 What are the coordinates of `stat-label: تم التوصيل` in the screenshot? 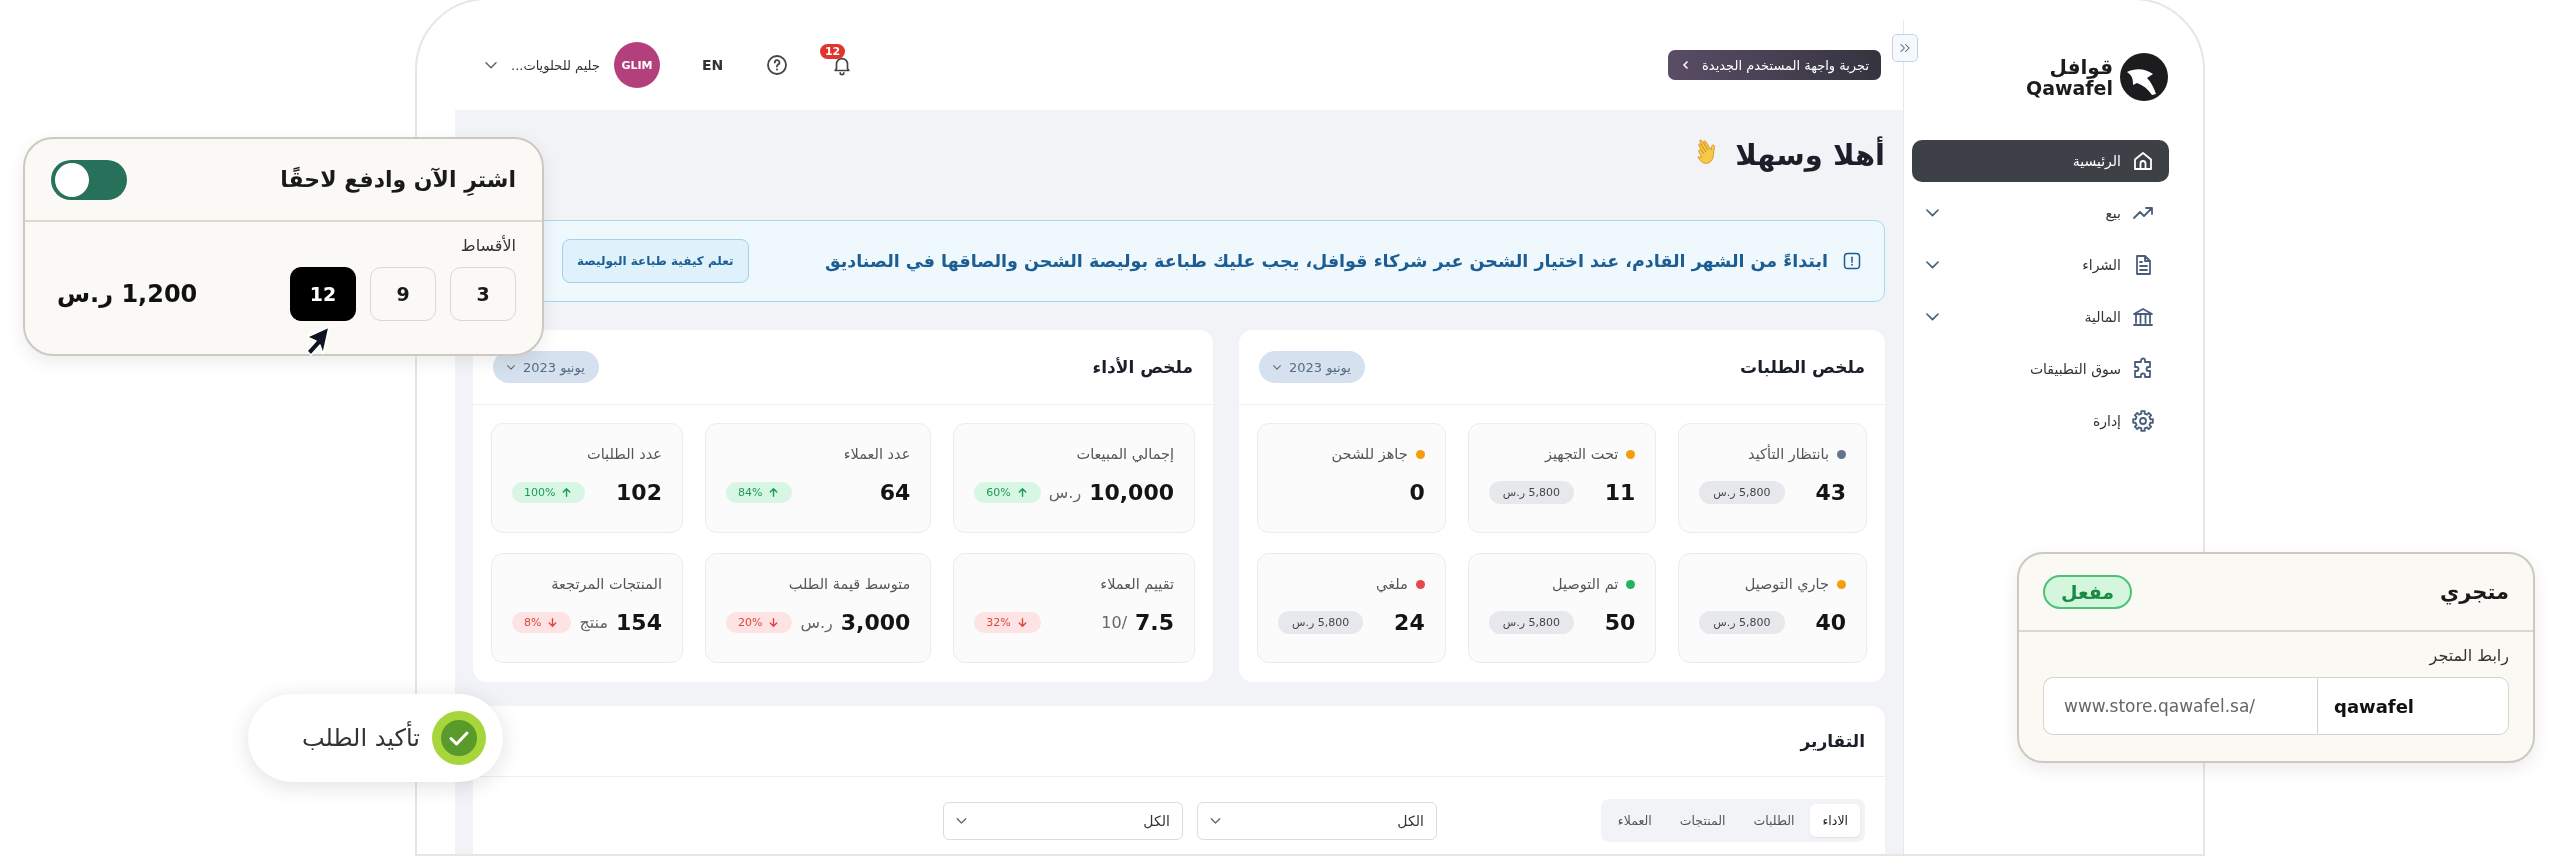 It's located at (1585, 584).